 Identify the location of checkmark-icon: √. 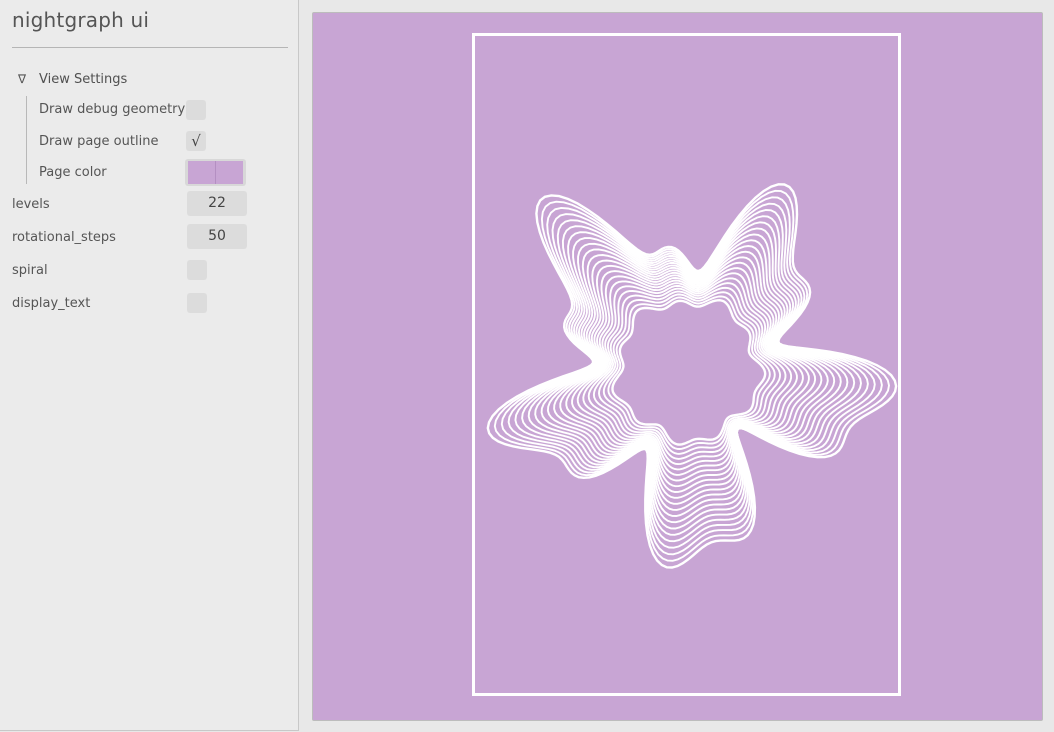
(196, 141).